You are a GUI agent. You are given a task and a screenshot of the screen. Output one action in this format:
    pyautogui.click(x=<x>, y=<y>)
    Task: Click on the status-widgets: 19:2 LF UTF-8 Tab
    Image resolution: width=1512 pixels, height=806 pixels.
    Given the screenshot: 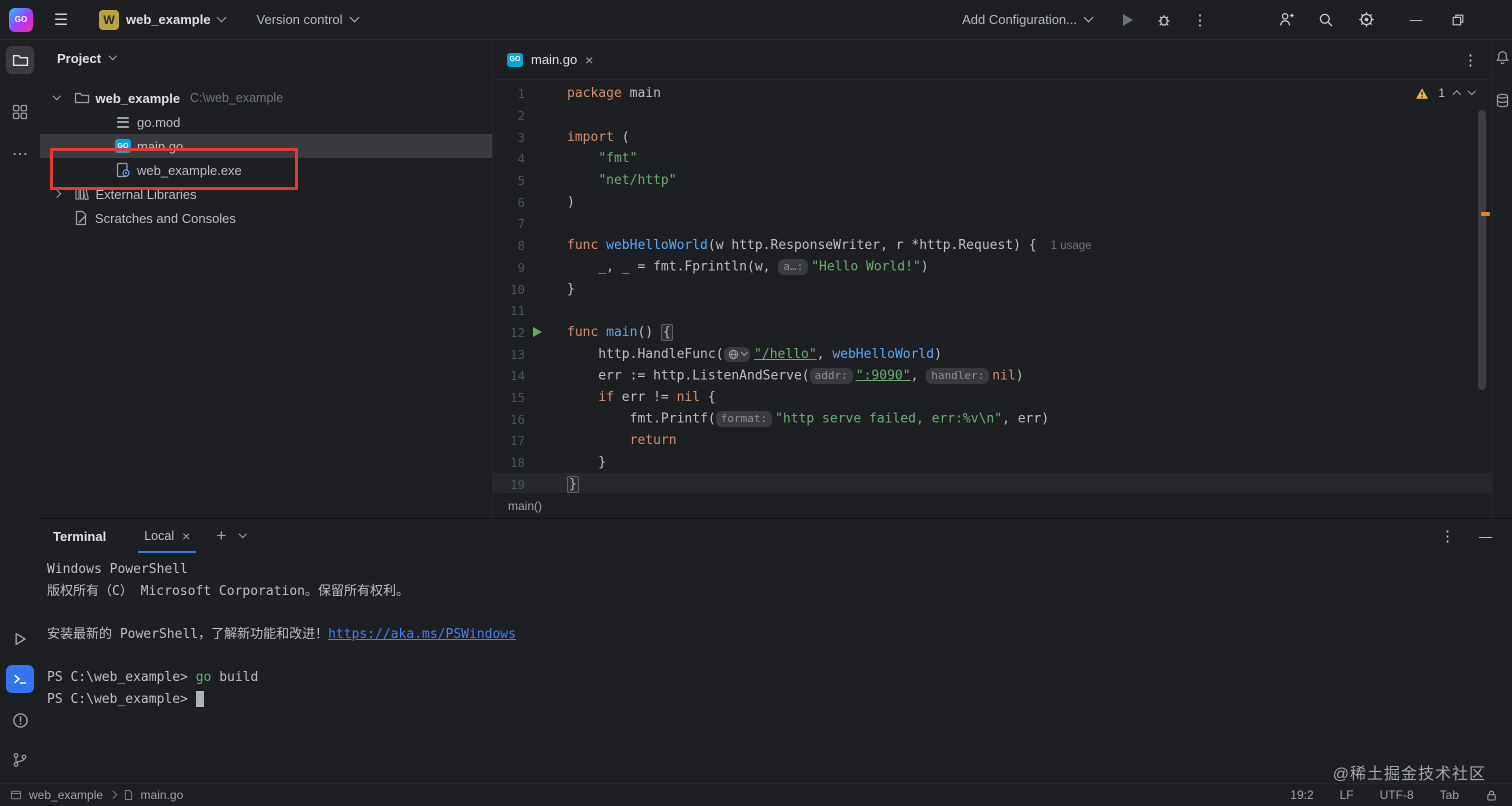 What is the action you would take?
    pyautogui.click(x=1381, y=795)
    